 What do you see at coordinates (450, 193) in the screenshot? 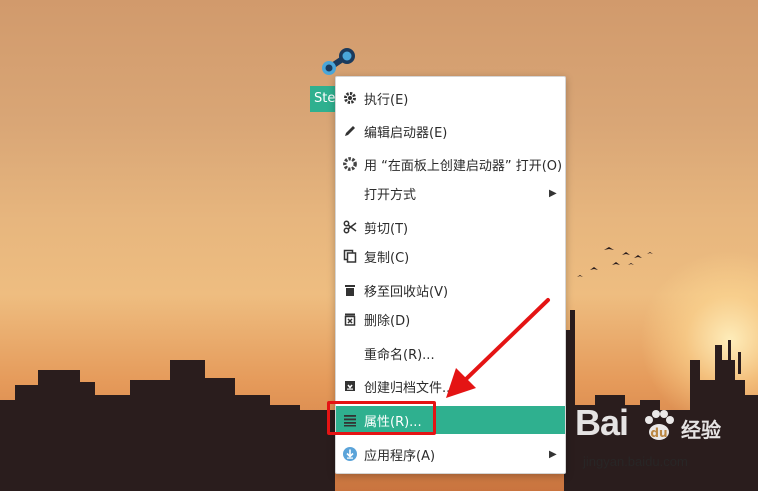
I see `menu-item-open-with: 打开方式 ▶` at bounding box center [450, 193].